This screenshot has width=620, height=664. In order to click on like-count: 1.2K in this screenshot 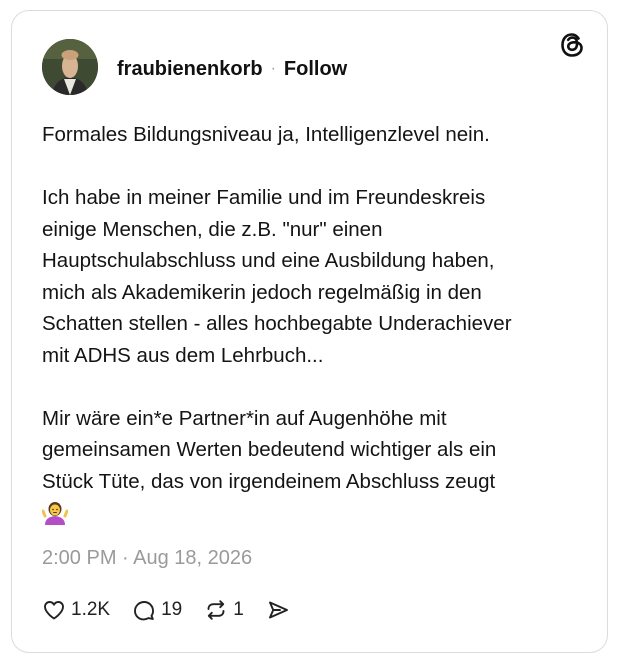, I will do `click(91, 609)`.